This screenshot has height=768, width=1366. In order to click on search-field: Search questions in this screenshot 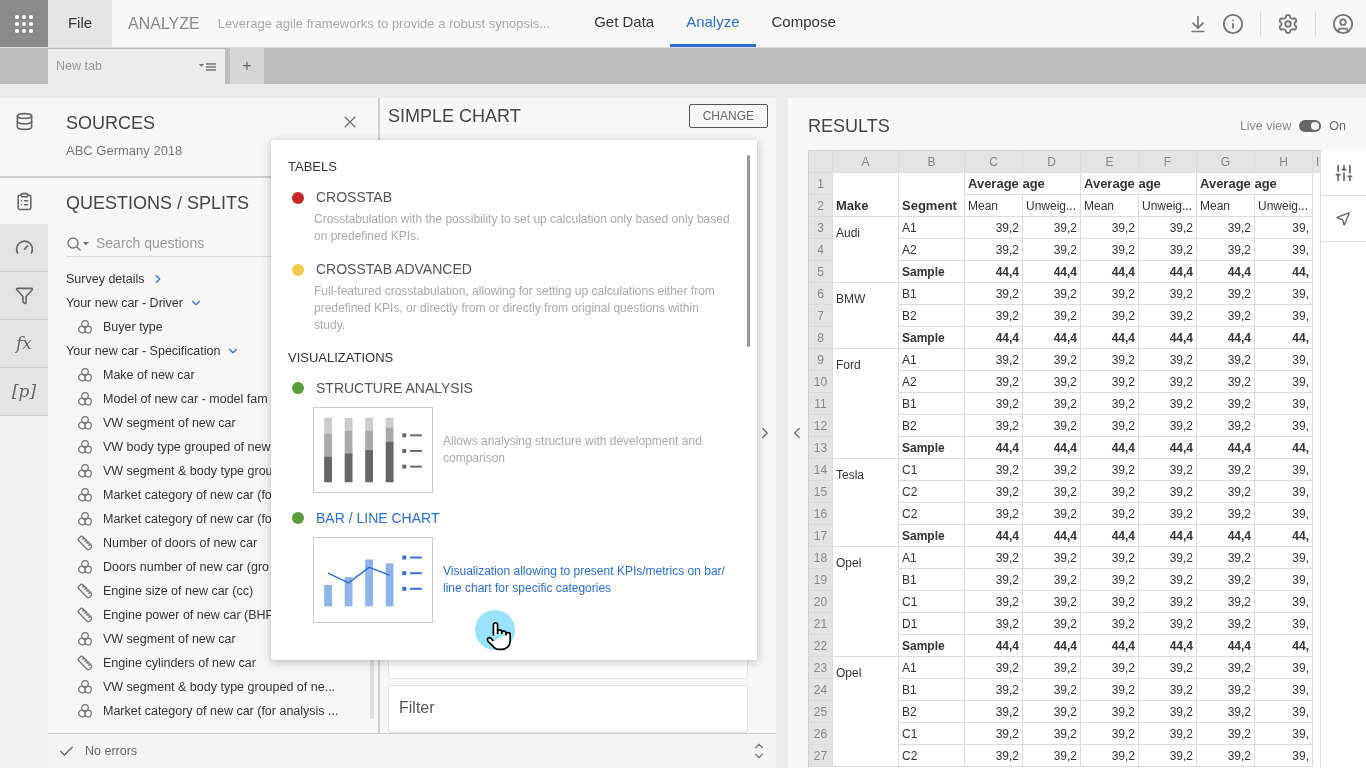, I will do `click(186, 243)`.